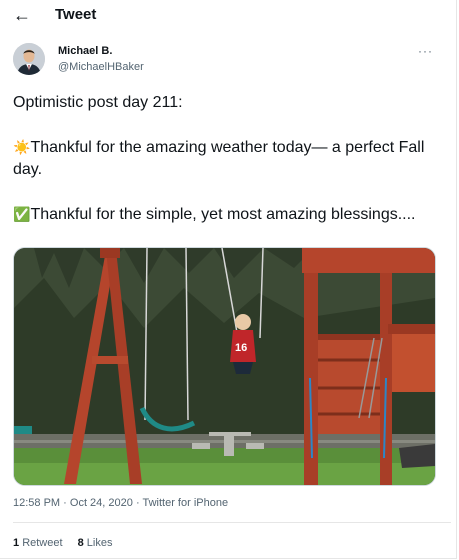 Image resolution: width=459 pixels, height=560 pixels. Describe the element at coordinates (85, 51) in the screenshot. I see `author-name: Michael B.` at that location.